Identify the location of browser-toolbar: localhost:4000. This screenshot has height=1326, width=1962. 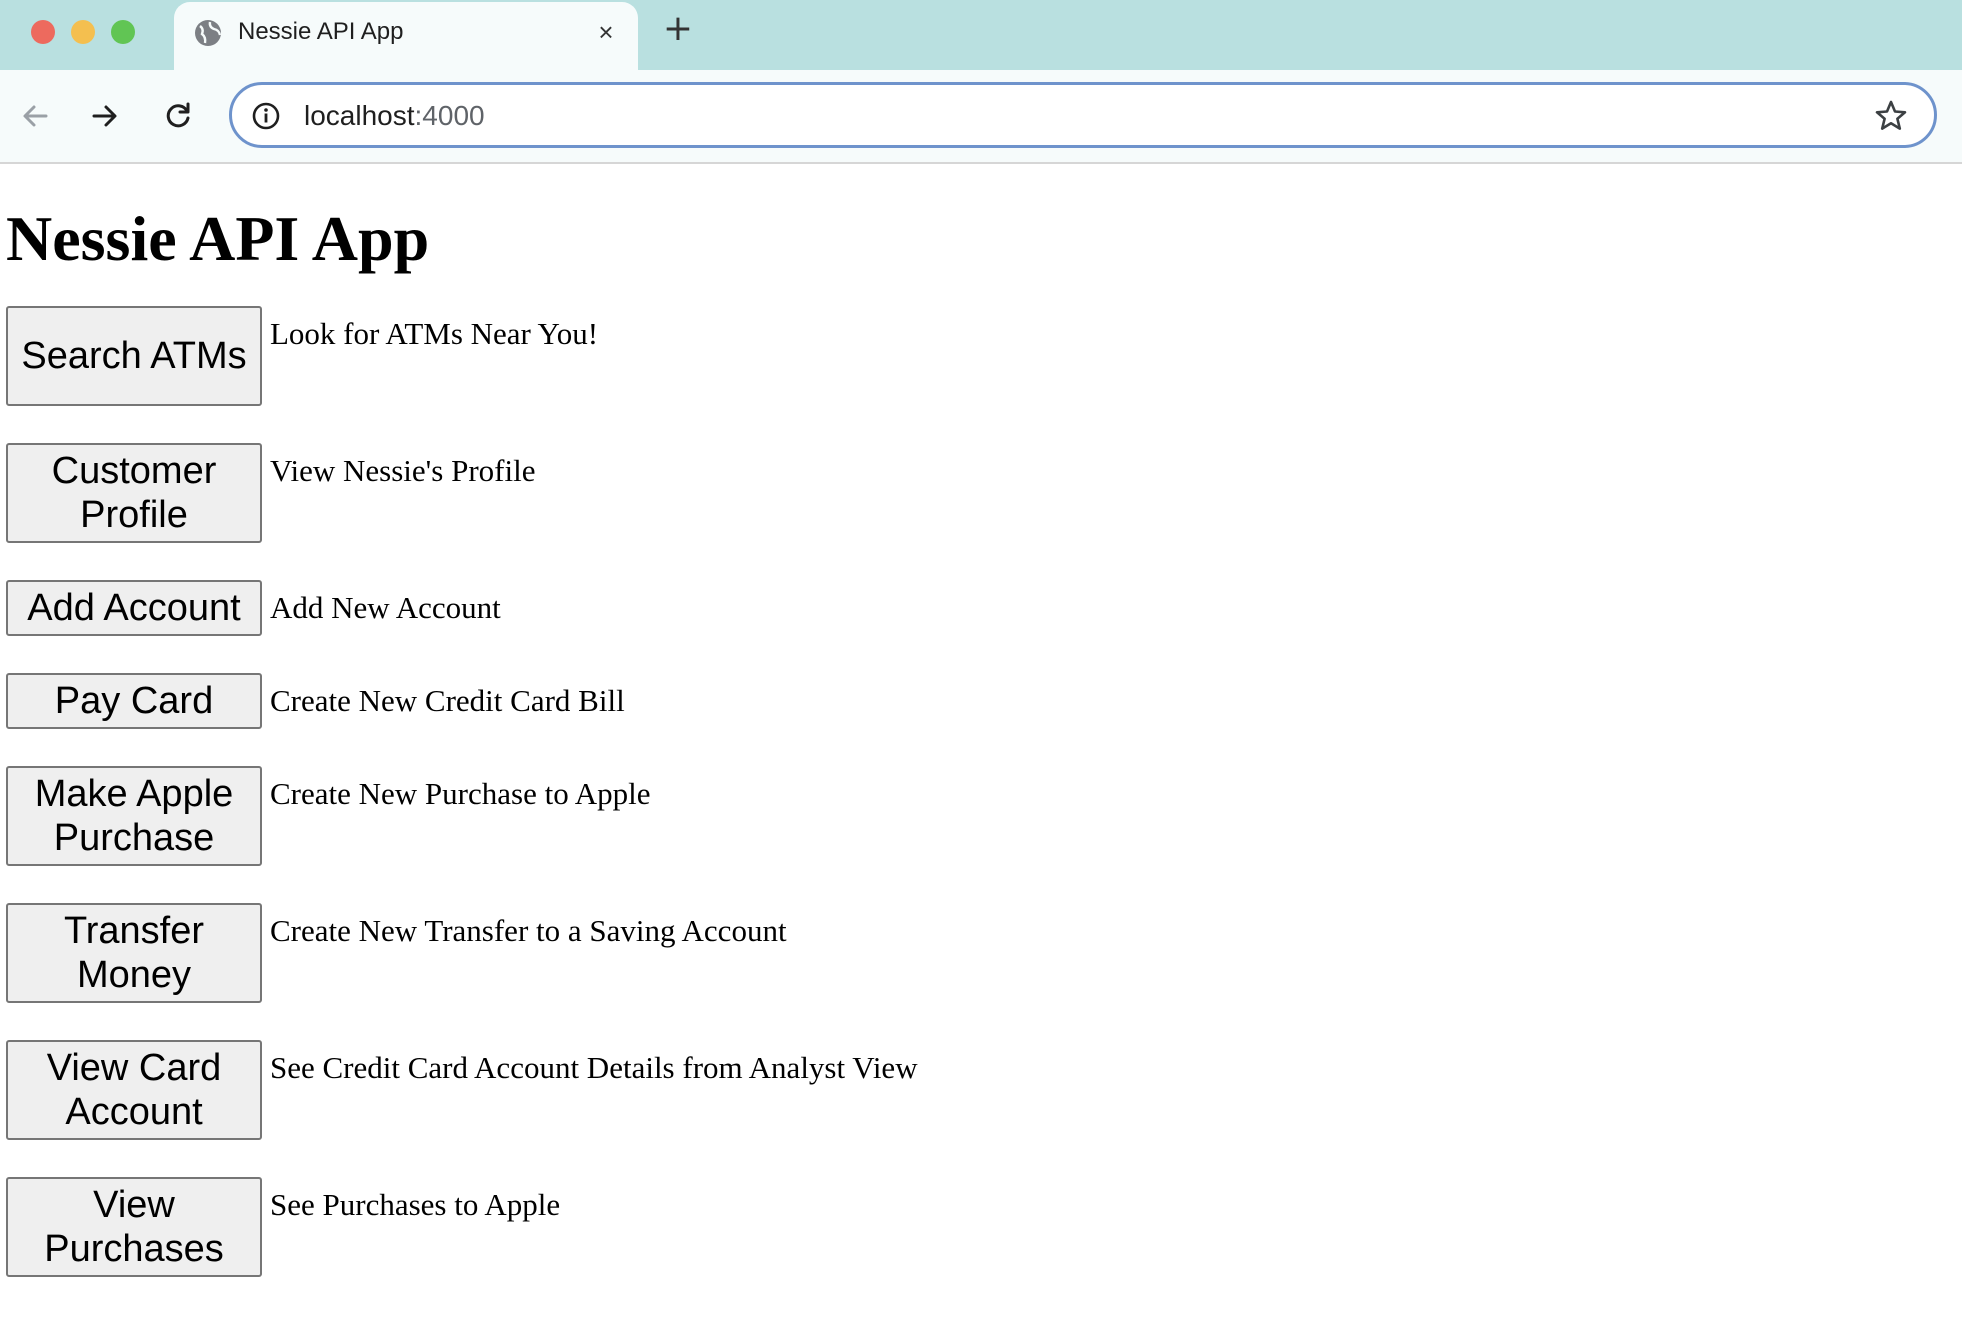
(981, 117).